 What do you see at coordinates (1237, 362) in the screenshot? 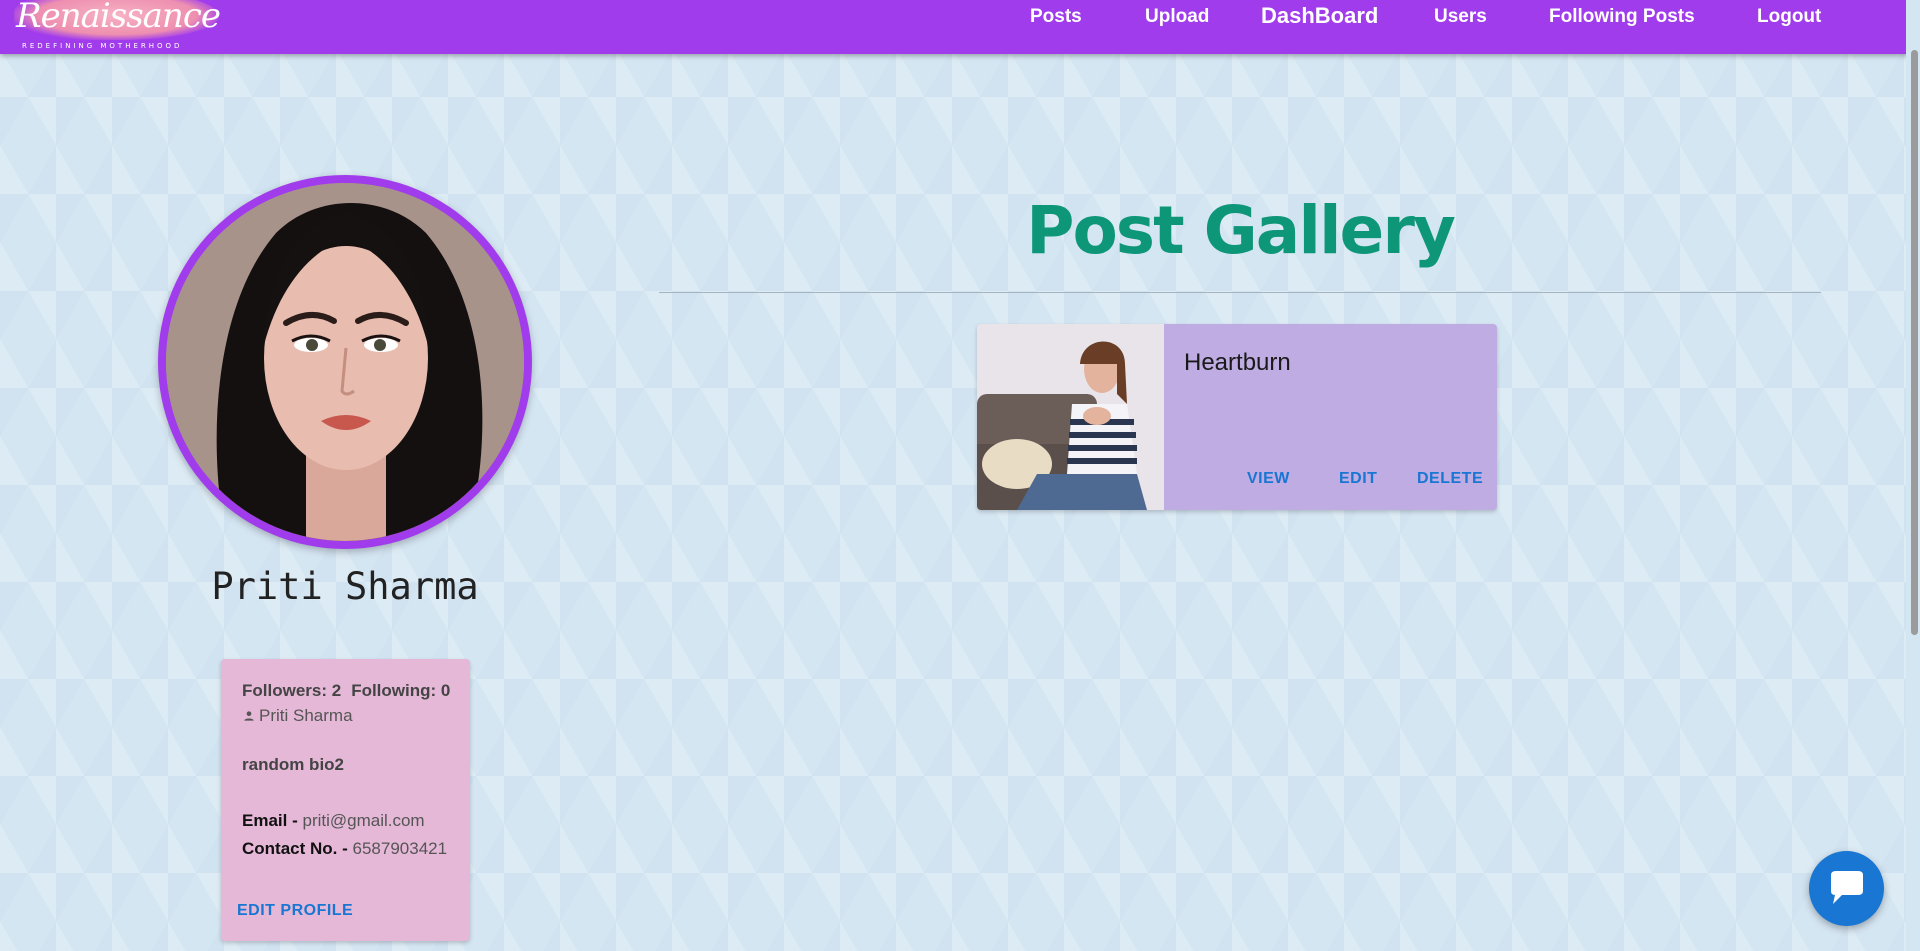
I see `post-title: Heartburn` at bounding box center [1237, 362].